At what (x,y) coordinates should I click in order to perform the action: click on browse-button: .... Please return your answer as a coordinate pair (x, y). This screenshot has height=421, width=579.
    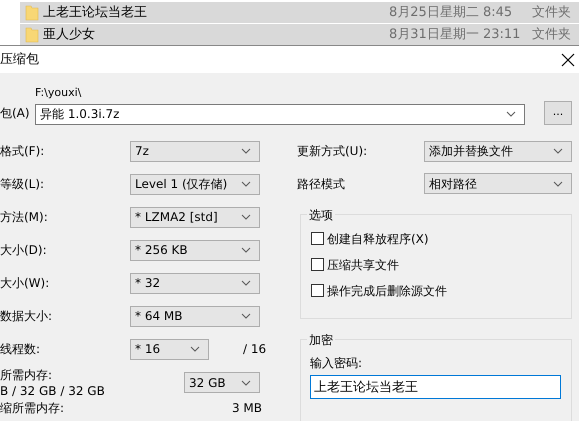
    Looking at the image, I should click on (558, 112).